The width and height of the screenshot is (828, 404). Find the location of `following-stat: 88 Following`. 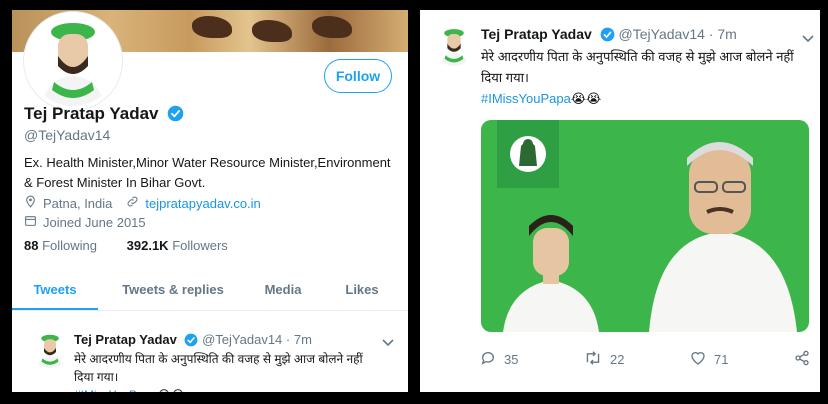

following-stat: 88 Following is located at coordinates (60, 245).